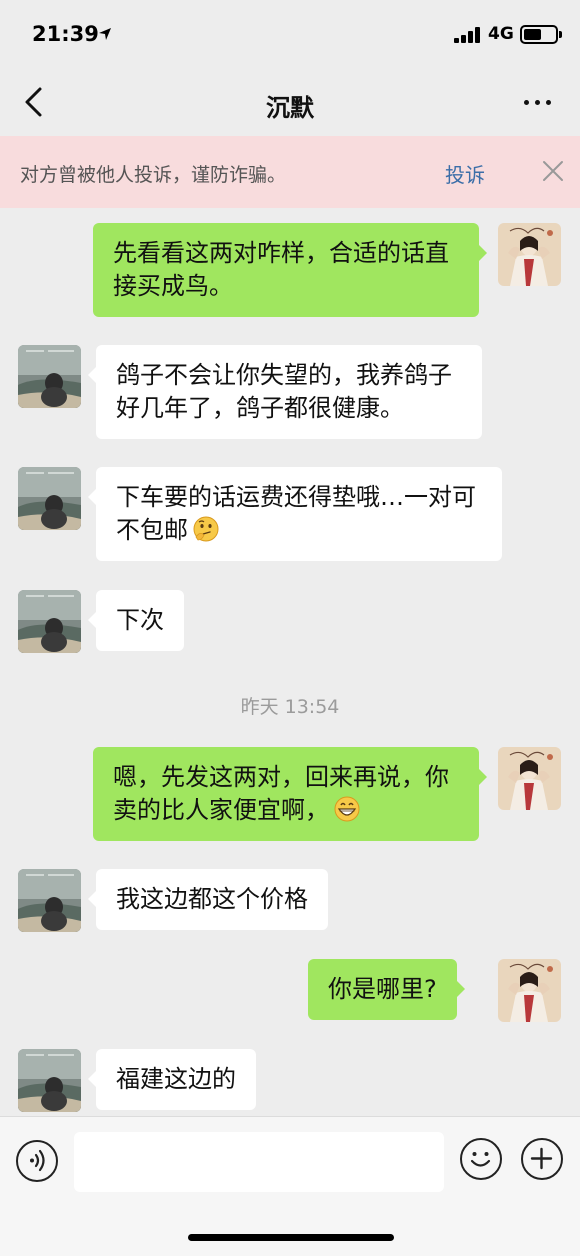 This screenshot has height=1256, width=580. What do you see at coordinates (176, 1079) in the screenshot?
I see `message-text: 福建这边的` at bounding box center [176, 1079].